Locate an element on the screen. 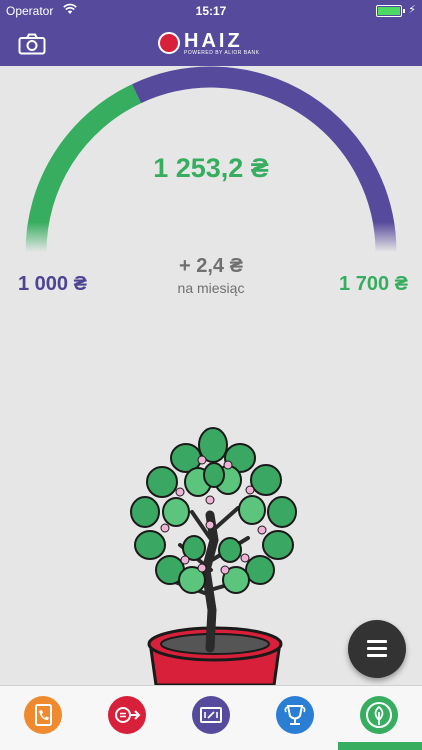 The height and width of the screenshot is (750, 422). tree-icon is located at coordinates (379, 715).